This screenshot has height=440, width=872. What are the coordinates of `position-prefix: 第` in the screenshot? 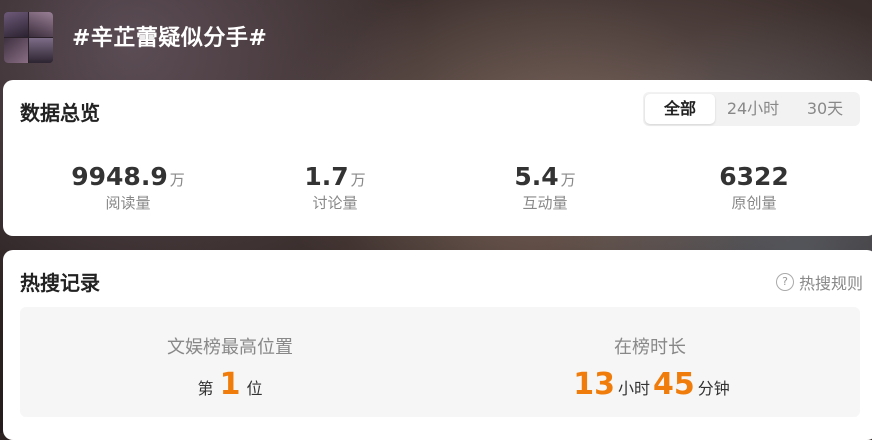 It's located at (205, 388).